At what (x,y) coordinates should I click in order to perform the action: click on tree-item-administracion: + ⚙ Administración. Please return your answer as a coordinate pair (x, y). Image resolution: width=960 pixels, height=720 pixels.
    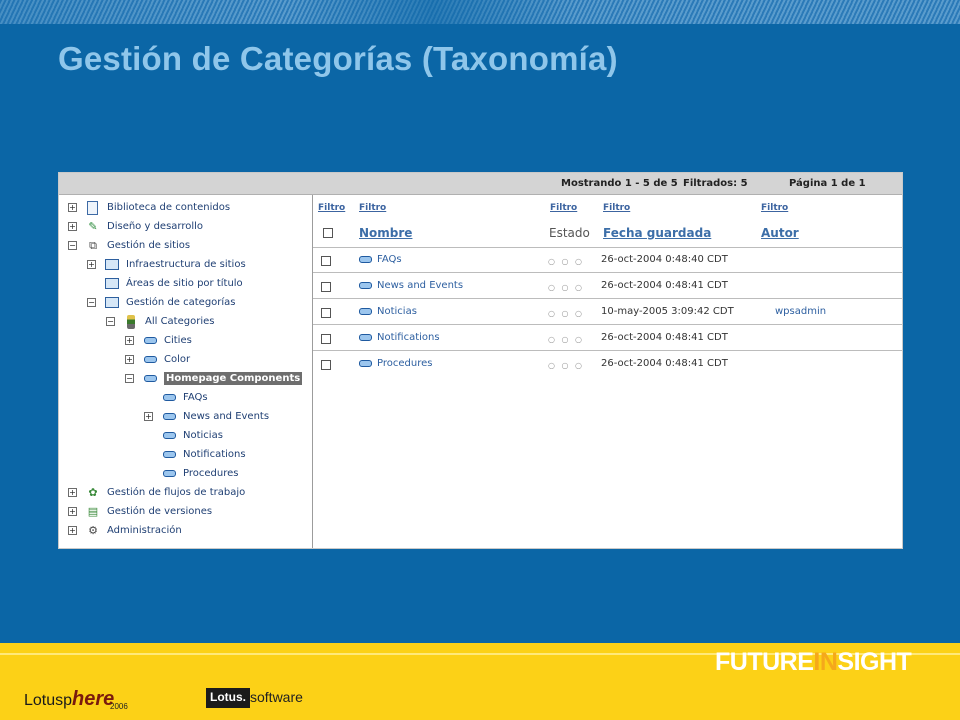
    Looking at the image, I should click on (125, 530).